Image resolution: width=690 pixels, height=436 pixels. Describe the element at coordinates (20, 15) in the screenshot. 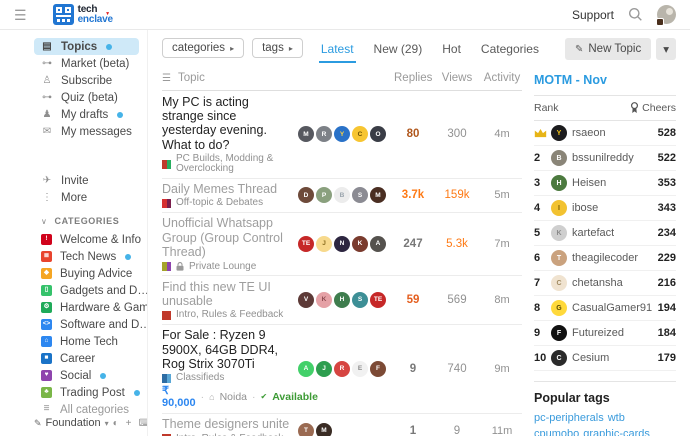

I see `hamburger-menu-icon: ☰` at that location.